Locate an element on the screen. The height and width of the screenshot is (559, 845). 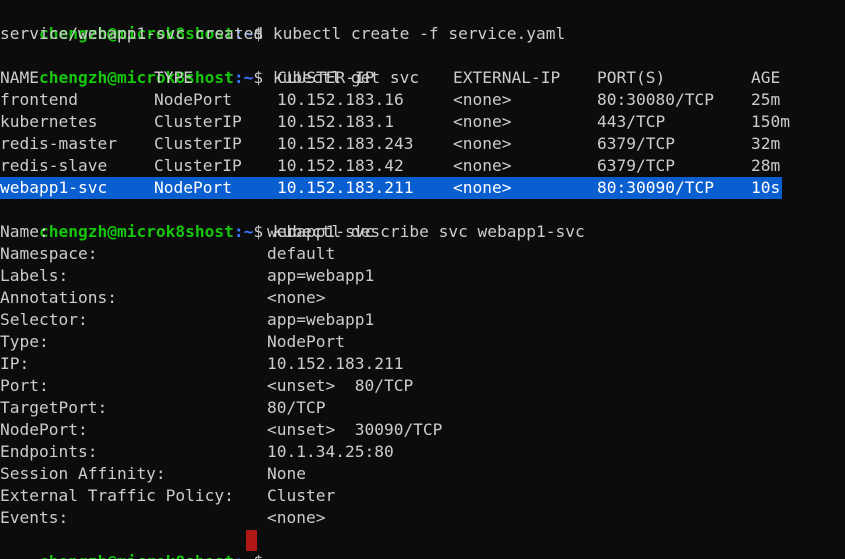
describe-row: IP: 10.152.183.211 is located at coordinates (422, 364).